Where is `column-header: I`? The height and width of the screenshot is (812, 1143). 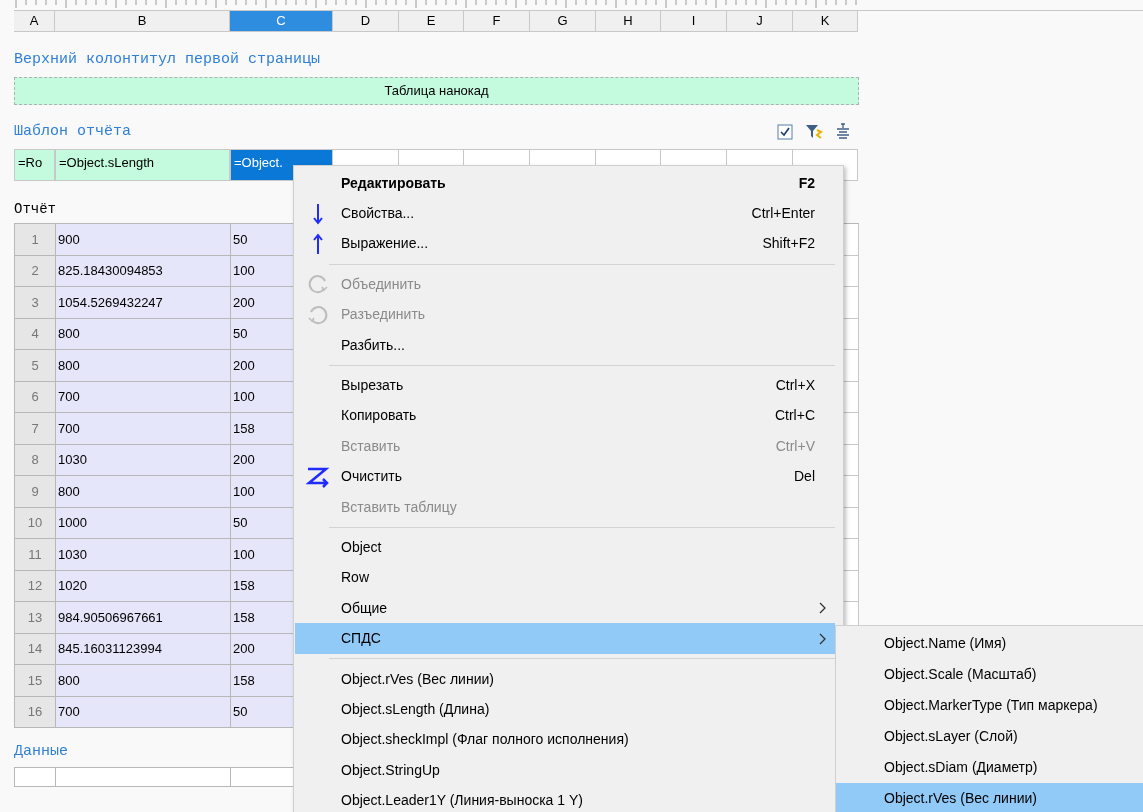 column-header: I is located at coordinates (694, 21).